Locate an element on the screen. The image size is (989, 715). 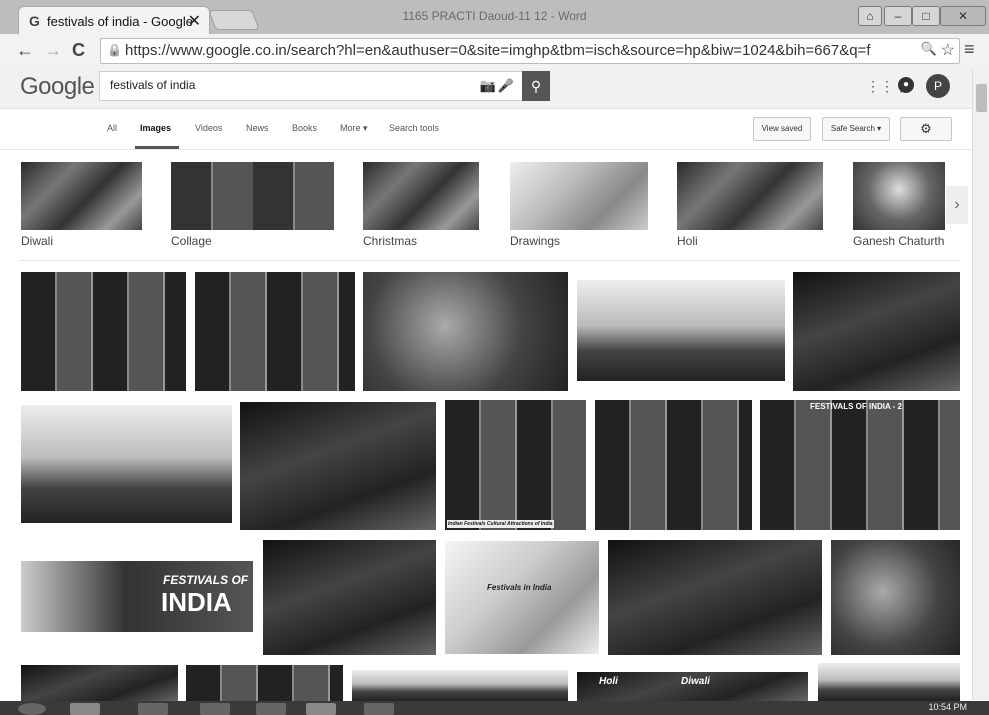
image-result: FESTIVALS OF INDIA is located at coordinates (137, 596).